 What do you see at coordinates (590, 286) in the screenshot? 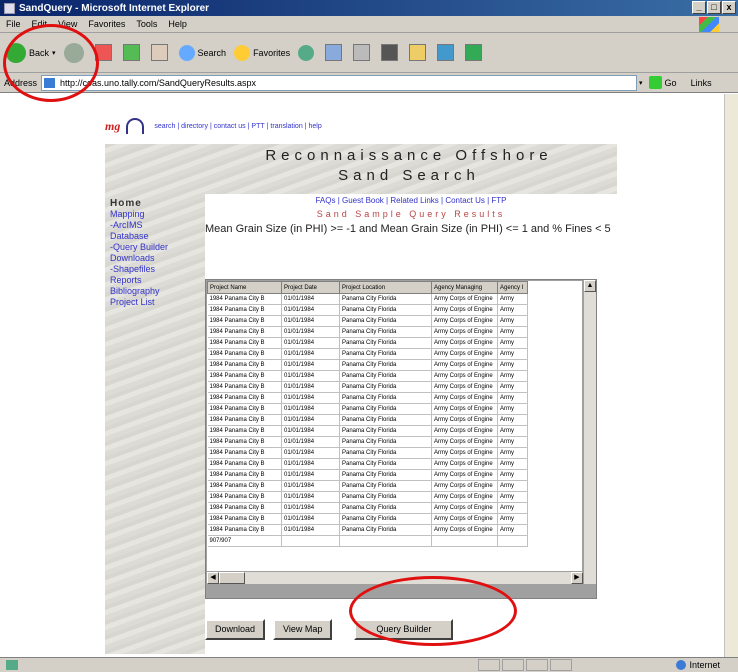
I see `scroll-up-arrow-icon: ▲` at bounding box center [590, 286].